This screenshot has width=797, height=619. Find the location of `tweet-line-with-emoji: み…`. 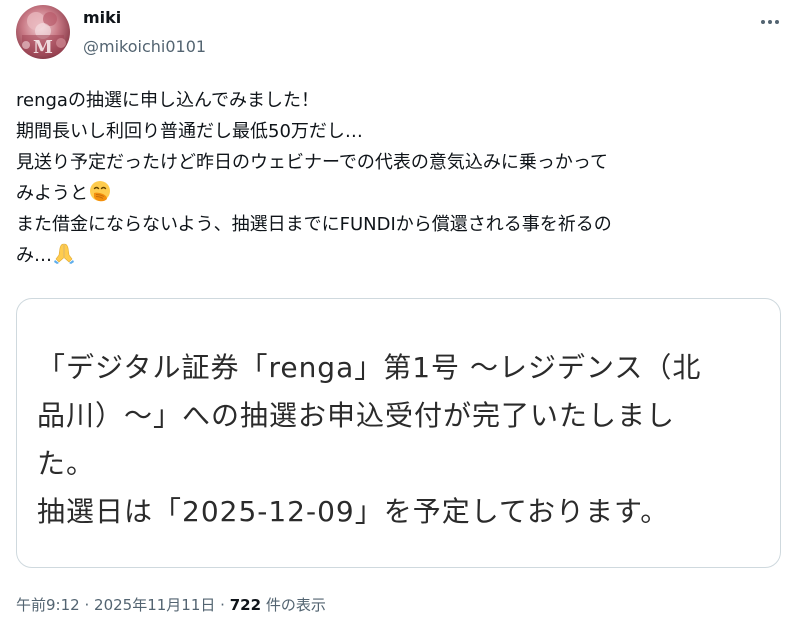

tweet-line-with-emoji: み… is located at coordinates (401, 255).